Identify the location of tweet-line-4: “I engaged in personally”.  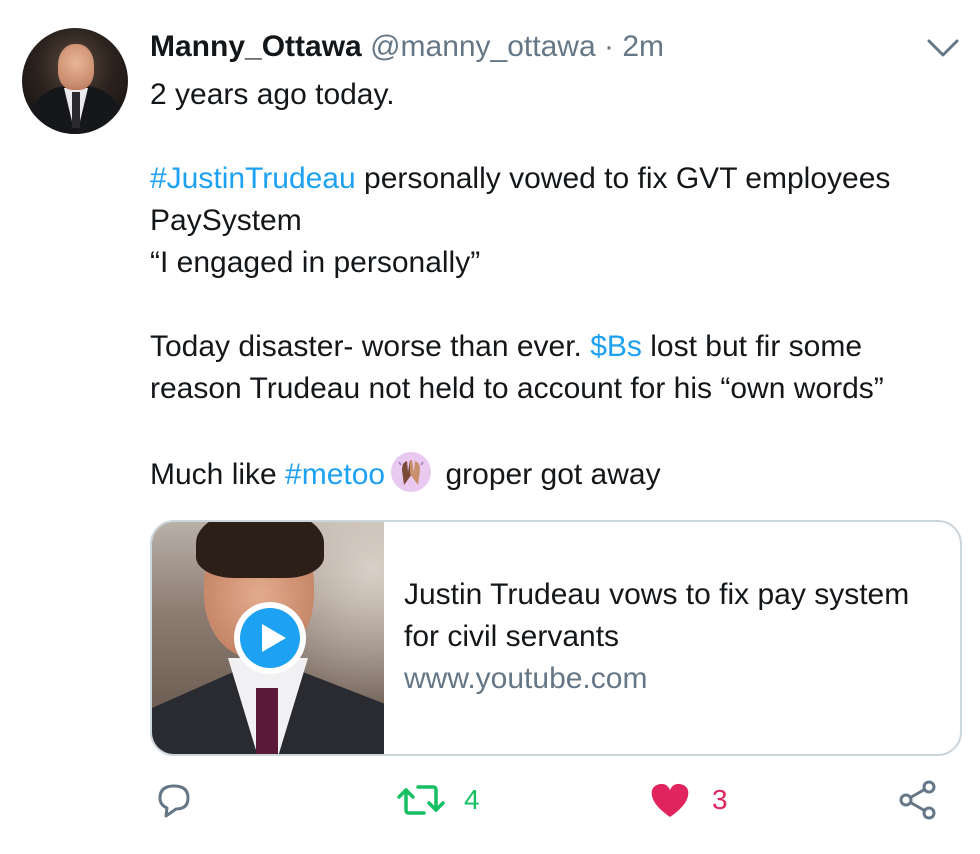
(315, 262).